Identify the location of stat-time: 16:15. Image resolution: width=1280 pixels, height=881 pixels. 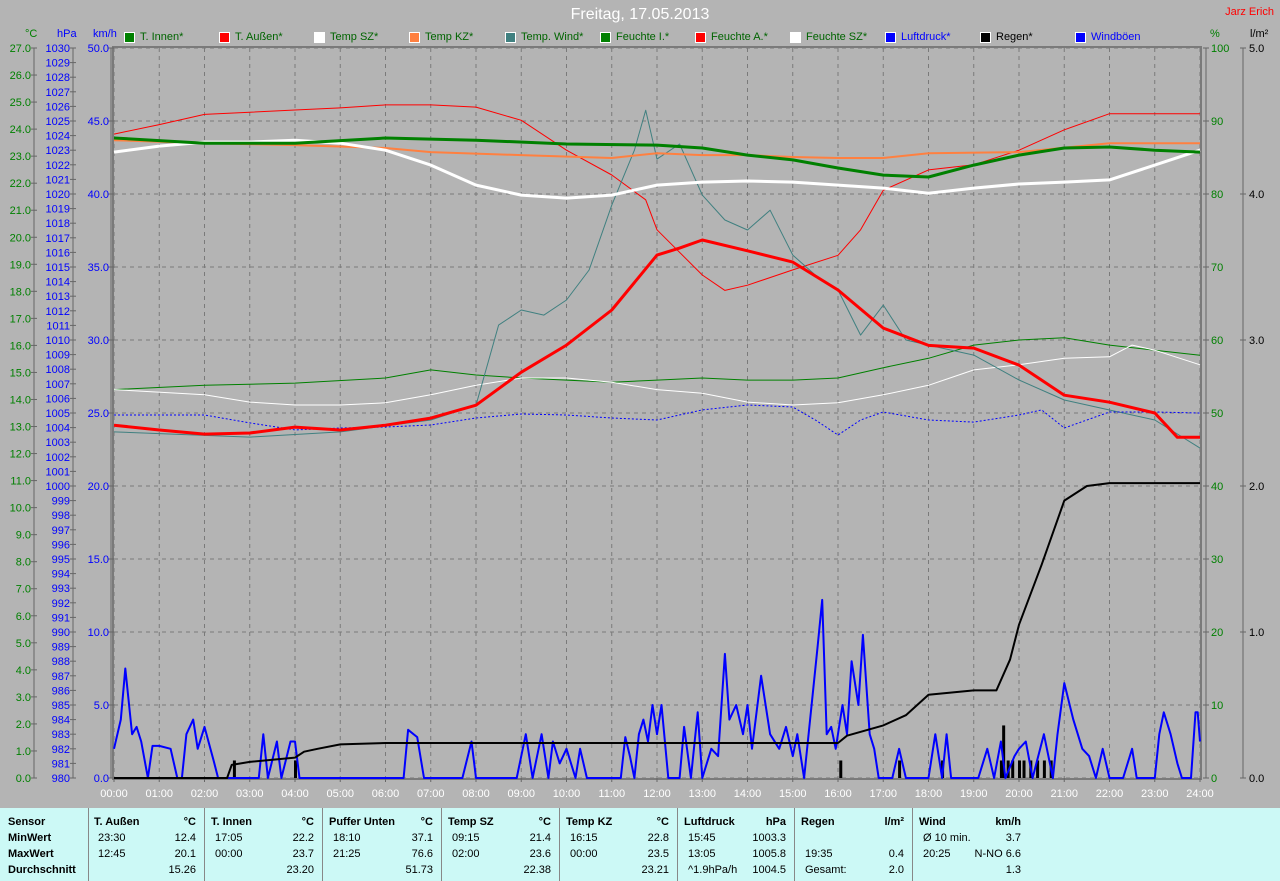
(584, 838).